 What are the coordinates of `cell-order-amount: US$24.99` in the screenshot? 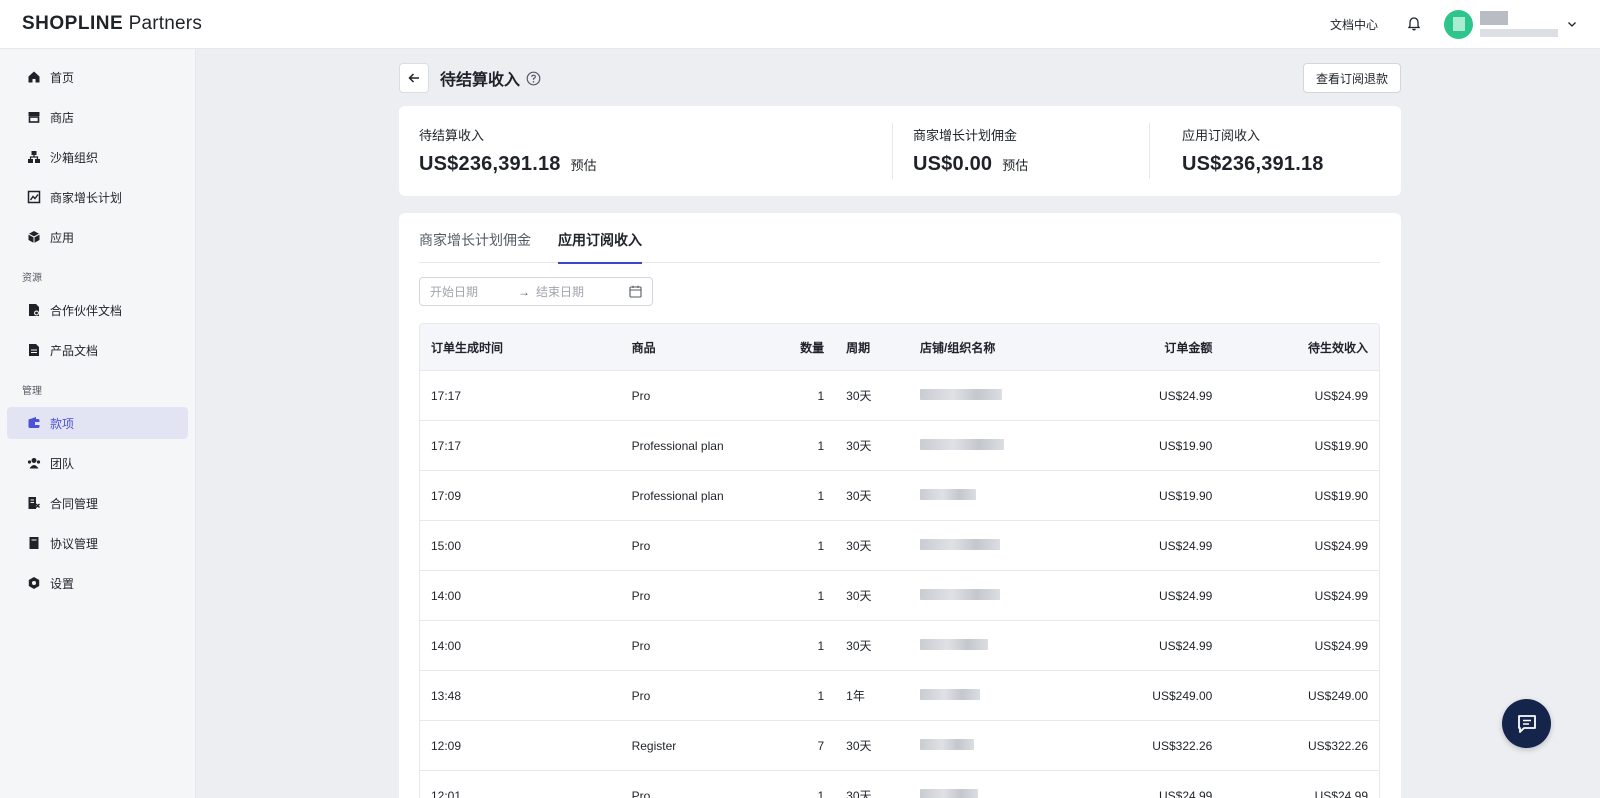 It's located at (1185, 395).